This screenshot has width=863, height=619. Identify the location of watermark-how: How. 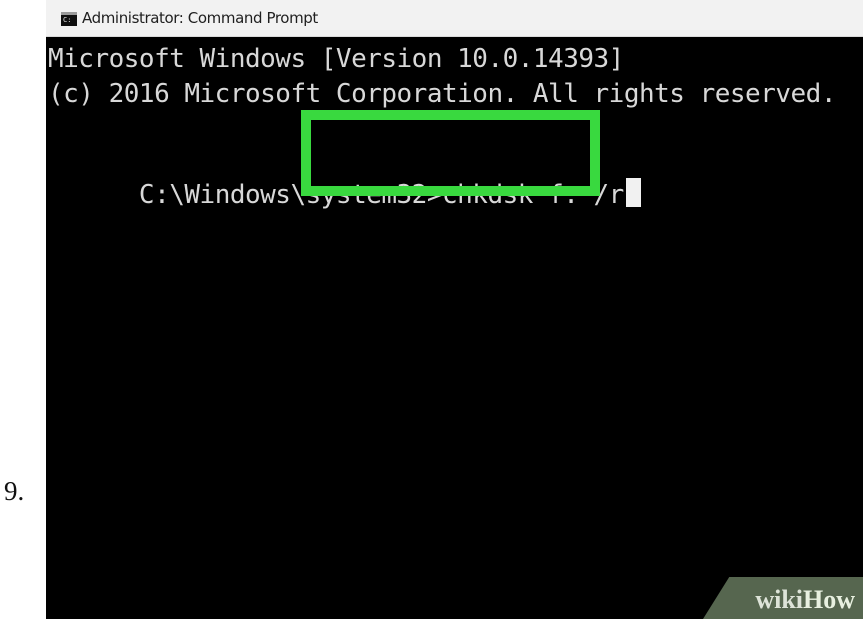
(829, 599).